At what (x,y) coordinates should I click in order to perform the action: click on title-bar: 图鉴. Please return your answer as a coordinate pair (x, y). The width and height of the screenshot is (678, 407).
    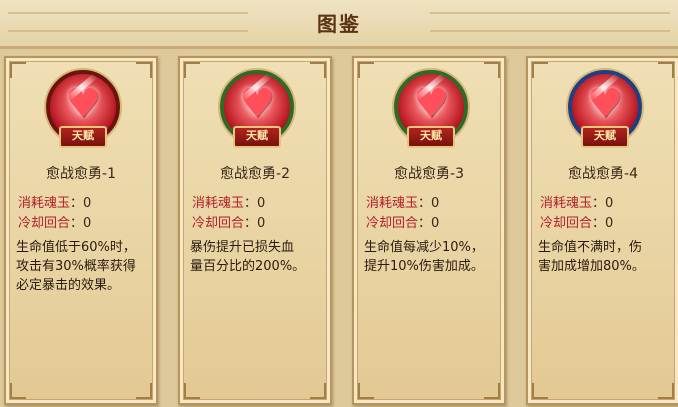
    Looking at the image, I should click on (339, 24).